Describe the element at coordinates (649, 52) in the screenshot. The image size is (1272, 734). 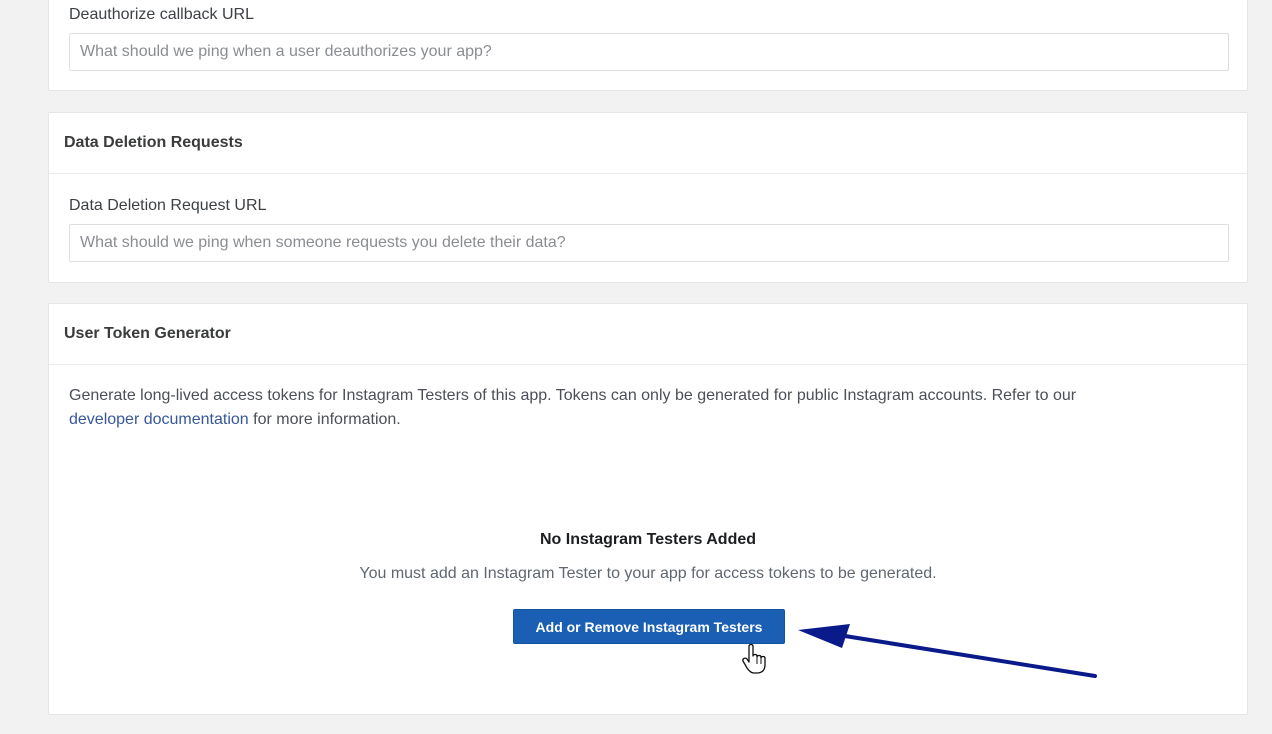
I see `deauthorize-callback-input` at that location.